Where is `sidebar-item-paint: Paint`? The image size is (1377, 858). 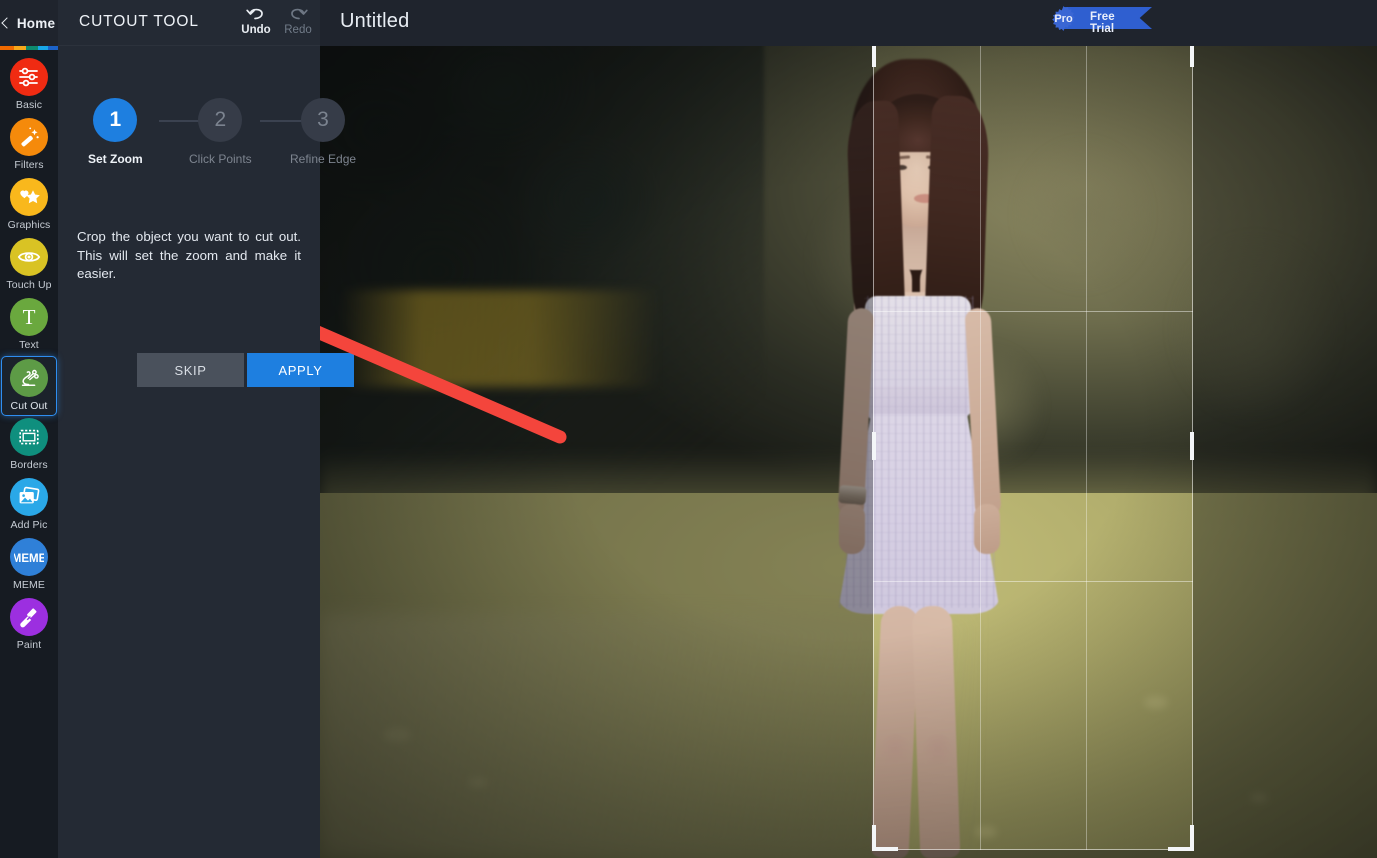 sidebar-item-paint: Paint is located at coordinates (29, 626).